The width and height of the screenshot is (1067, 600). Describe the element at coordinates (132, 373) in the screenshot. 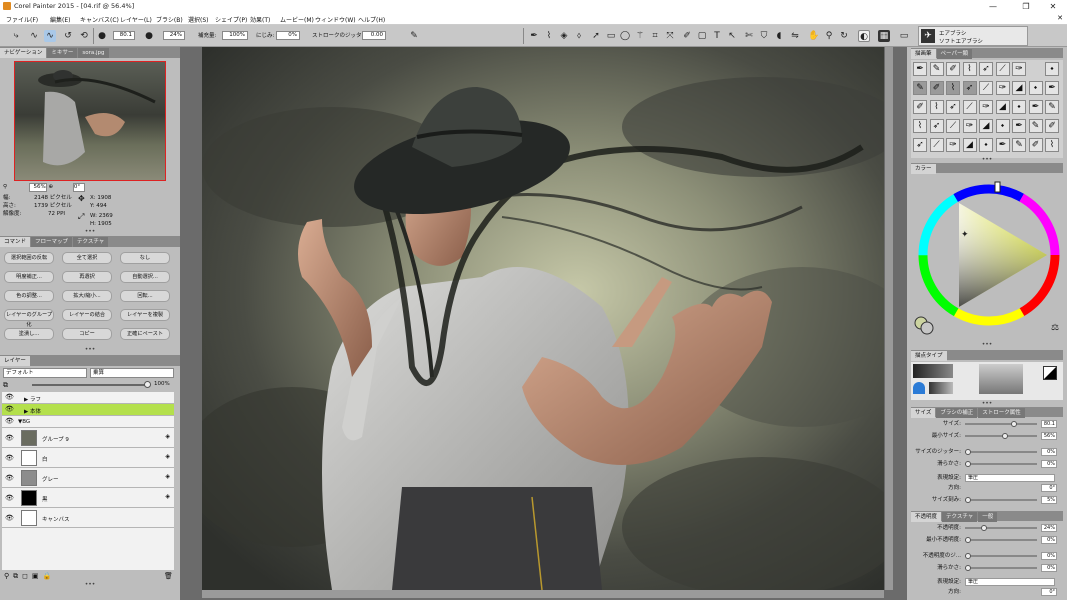

I see `composite-method-select: 乗算` at that location.